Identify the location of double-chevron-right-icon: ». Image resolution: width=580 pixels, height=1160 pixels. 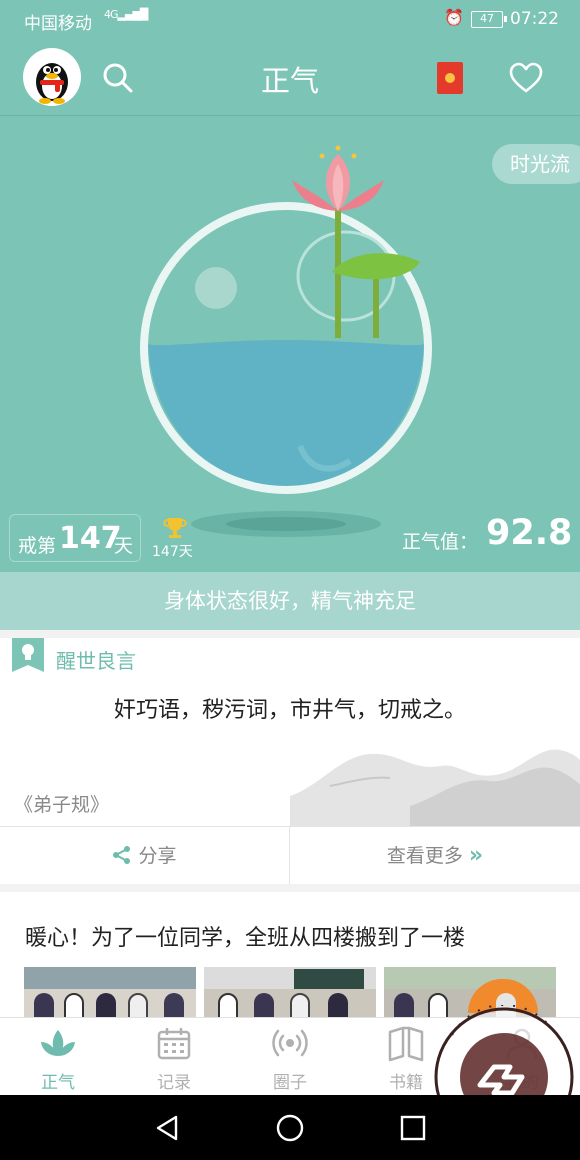
(476, 855).